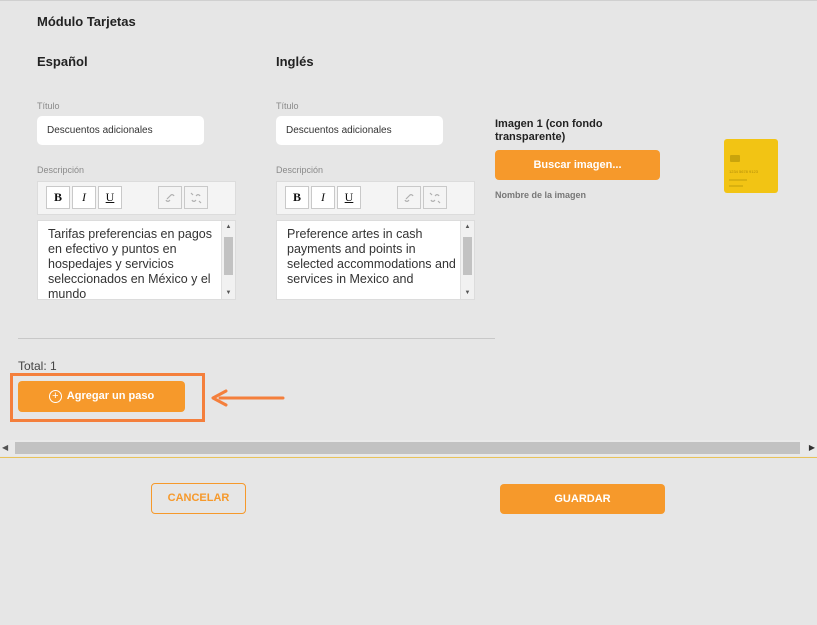 The image size is (817, 625). Describe the element at coordinates (198, 498) in the screenshot. I see `cancel-button: CANCELAR` at that location.